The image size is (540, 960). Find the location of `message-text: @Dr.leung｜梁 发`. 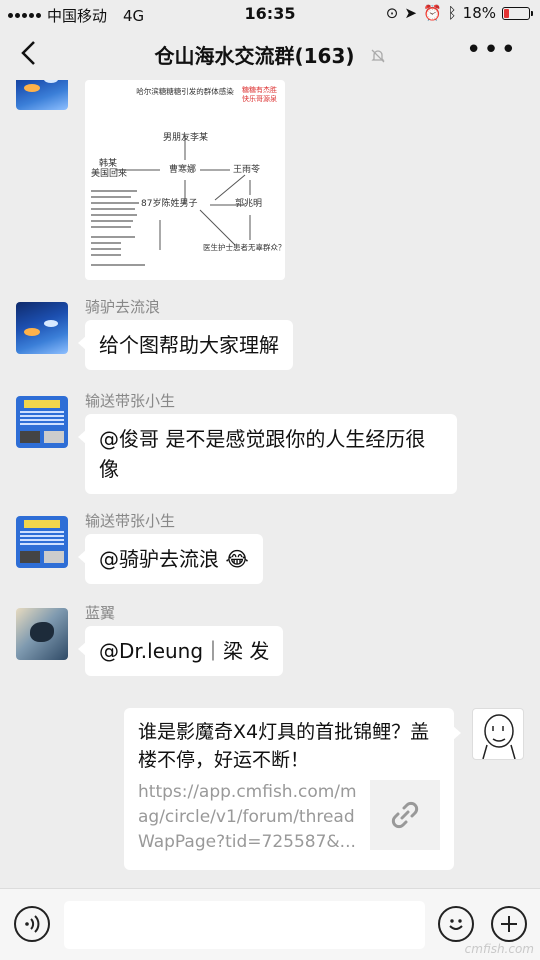

message-text: @Dr.leung｜梁 发 is located at coordinates (184, 651).